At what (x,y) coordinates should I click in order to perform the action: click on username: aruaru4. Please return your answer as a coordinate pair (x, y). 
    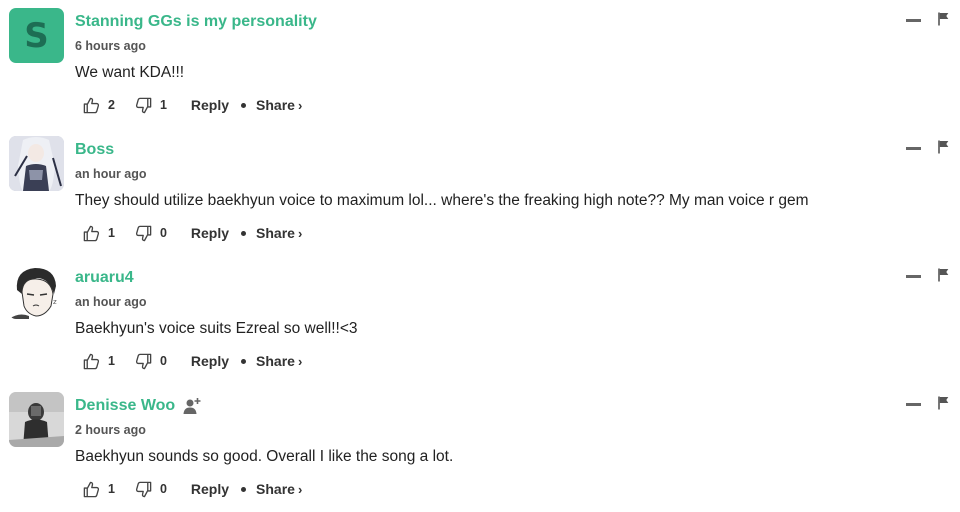
    Looking at the image, I should click on (104, 278).